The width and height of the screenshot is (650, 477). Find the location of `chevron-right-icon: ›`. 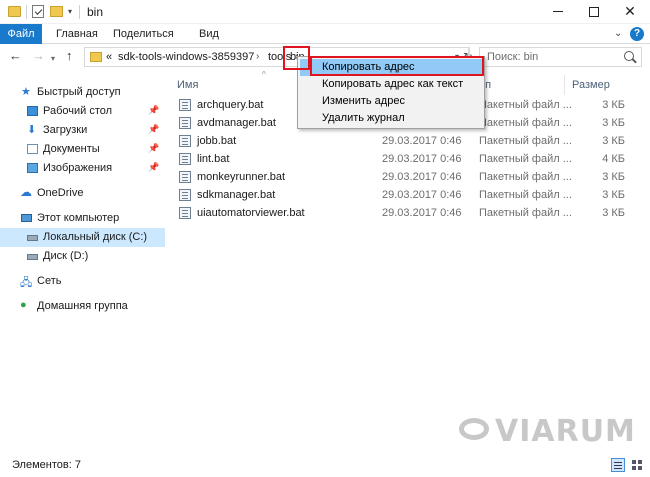

chevron-right-icon: › is located at coordinates (257, 56).